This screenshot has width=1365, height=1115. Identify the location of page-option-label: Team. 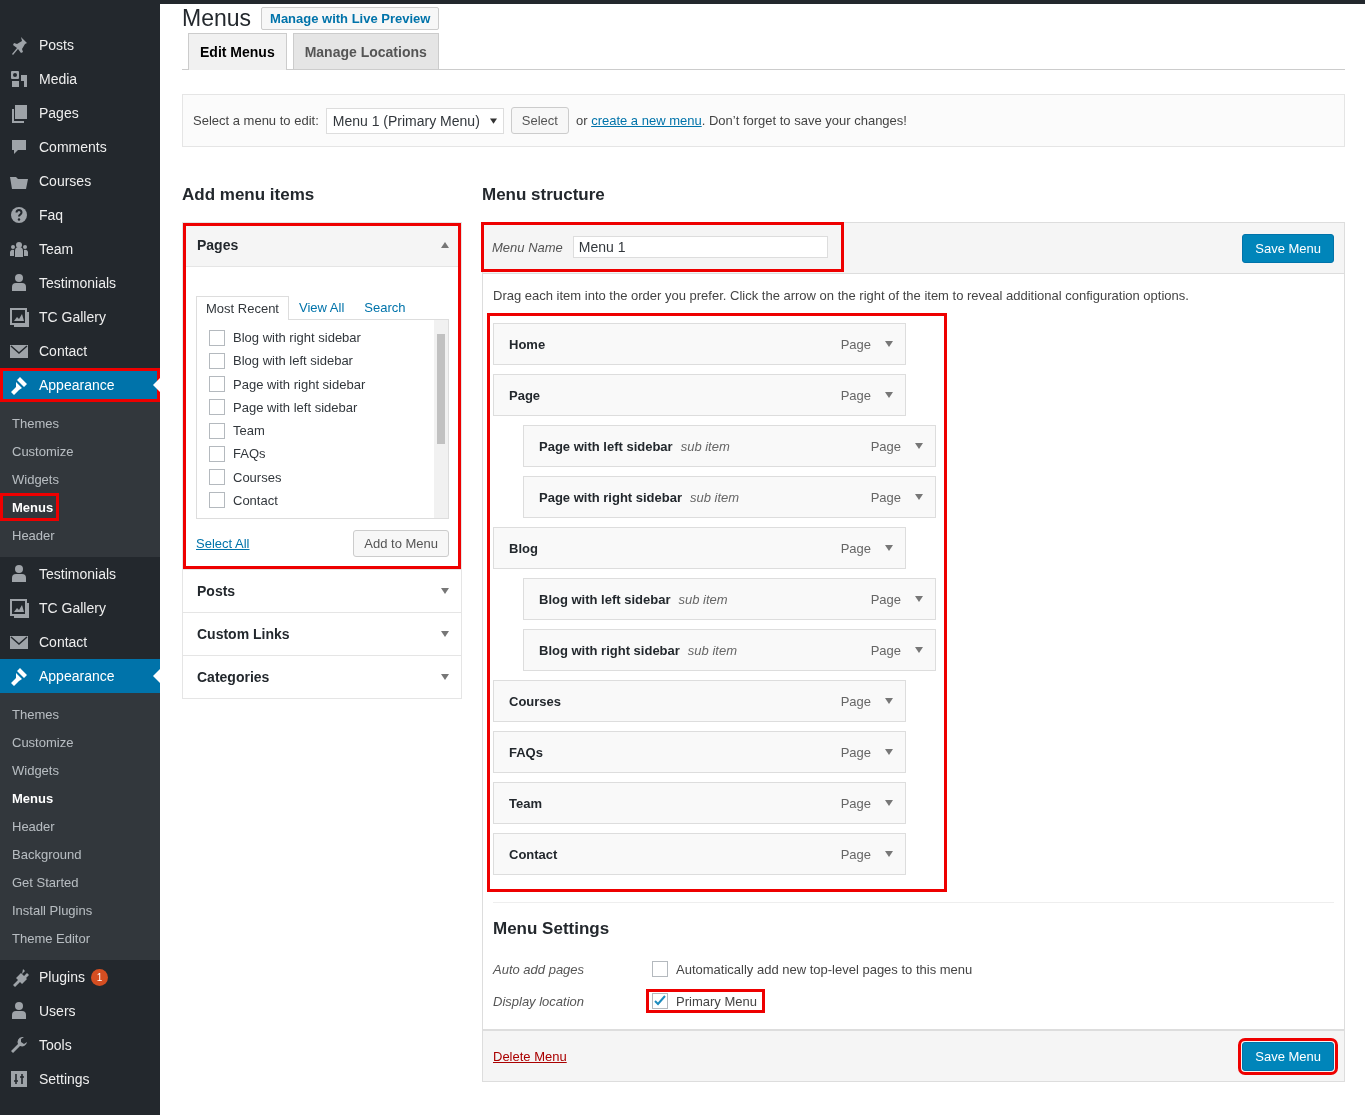
(249, 431).